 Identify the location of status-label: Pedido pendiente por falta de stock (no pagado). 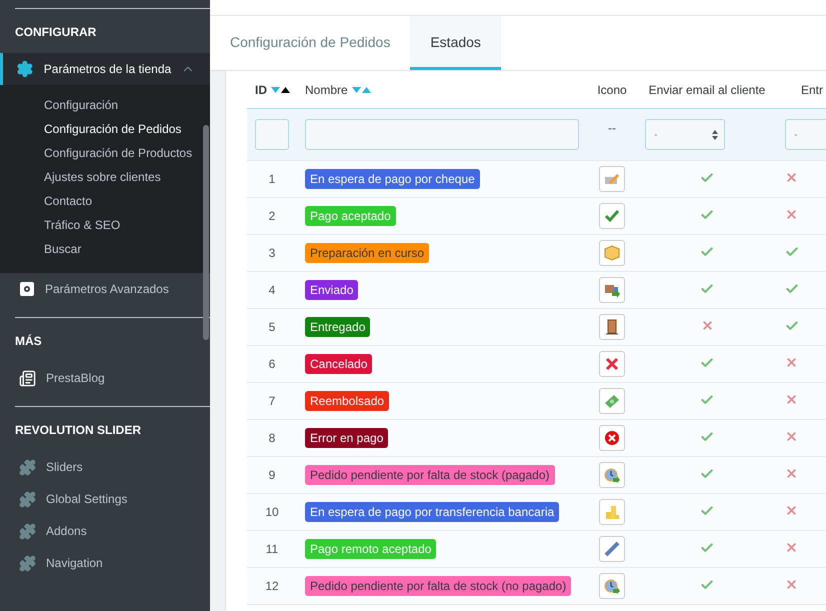
(438, 586).